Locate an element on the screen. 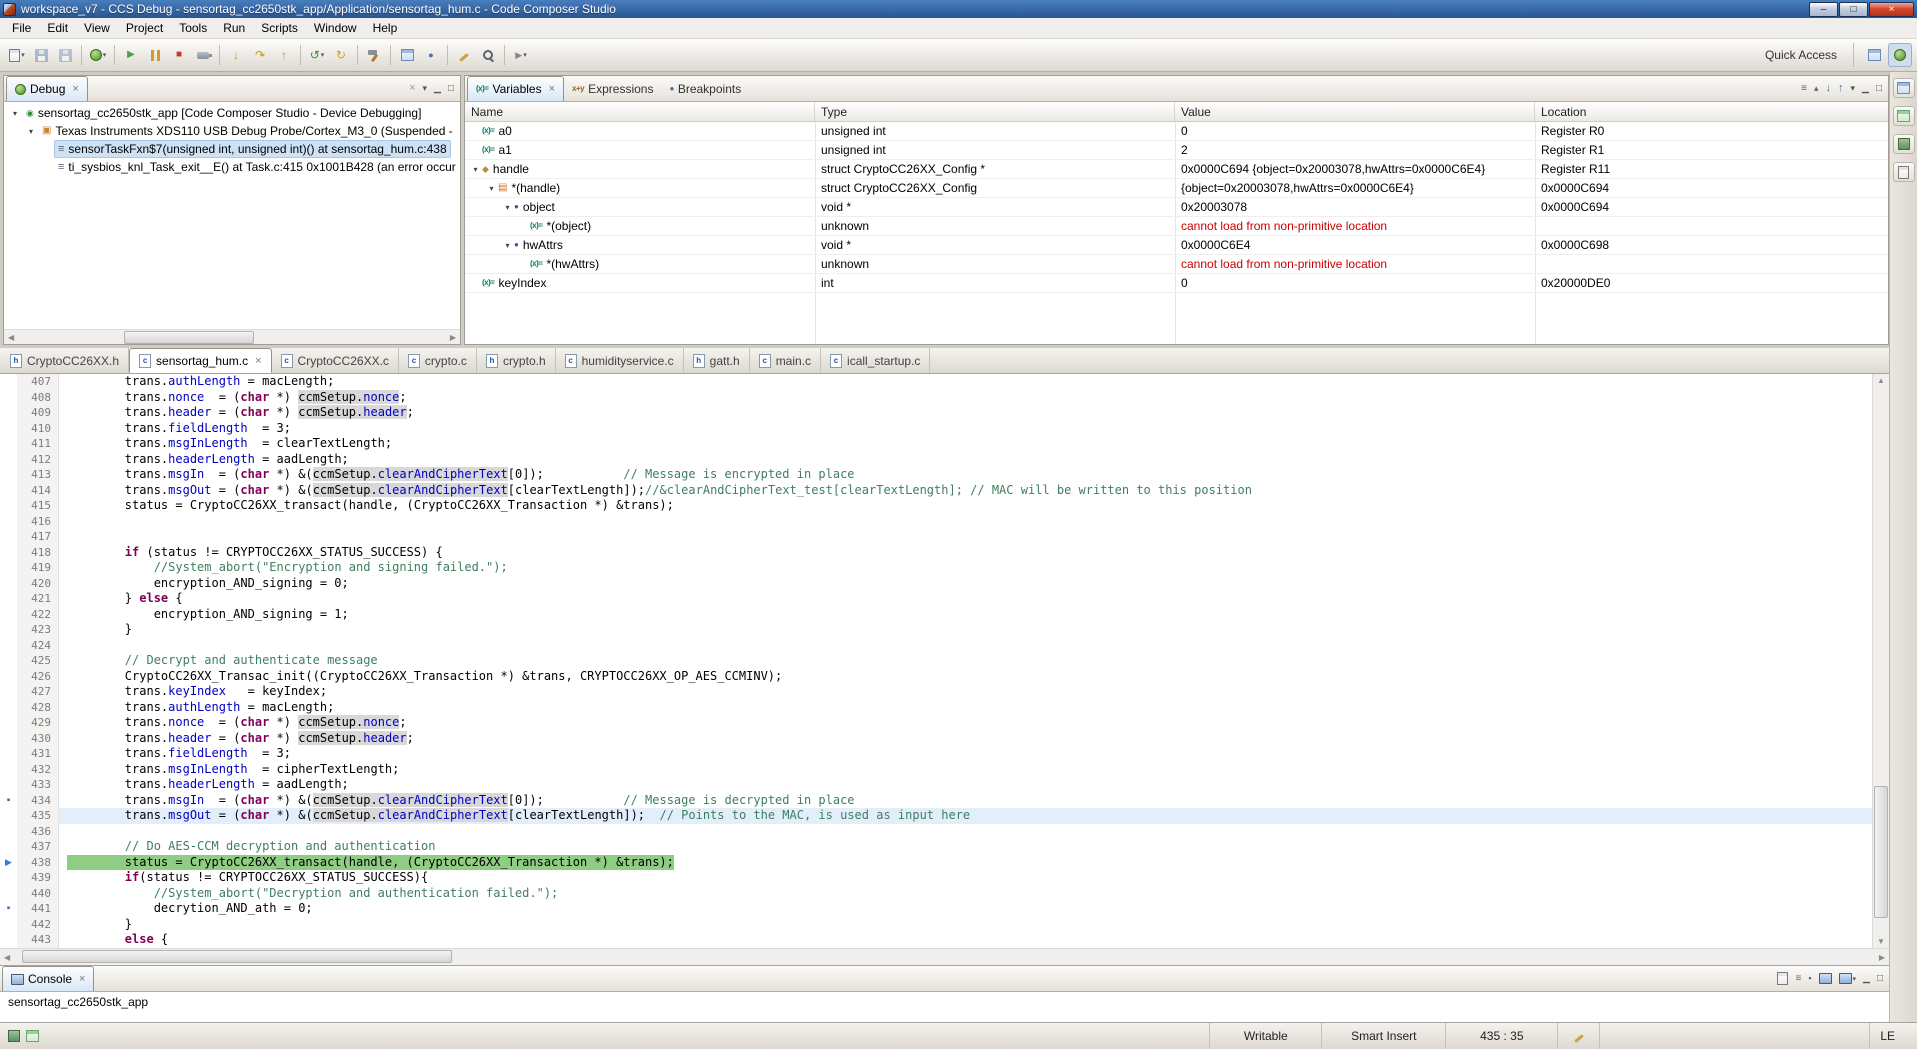  minimized-view-4-button is located at coordinates (1903, 172).